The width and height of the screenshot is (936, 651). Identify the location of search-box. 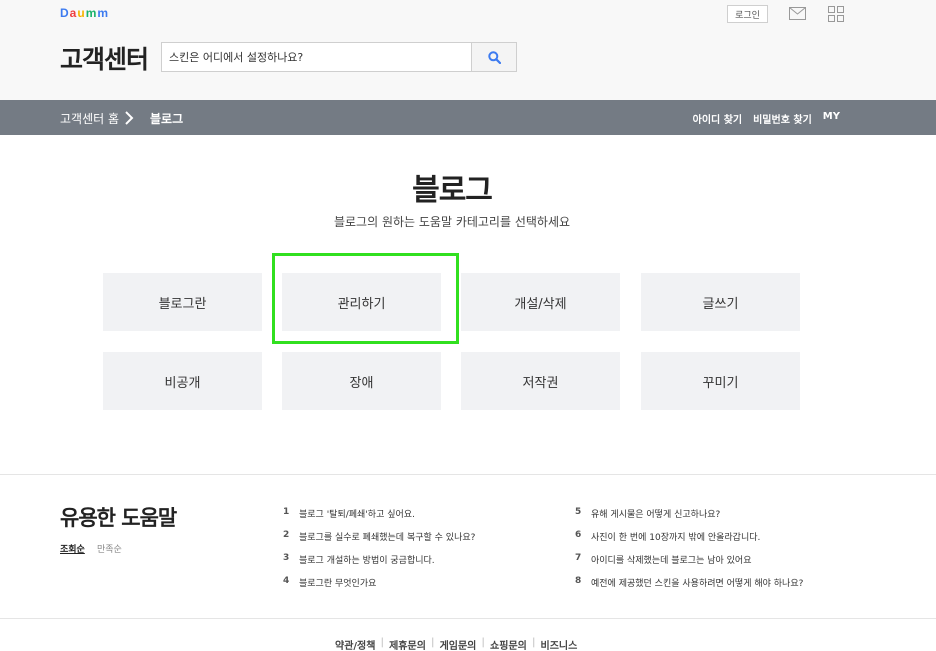
(339, 57).